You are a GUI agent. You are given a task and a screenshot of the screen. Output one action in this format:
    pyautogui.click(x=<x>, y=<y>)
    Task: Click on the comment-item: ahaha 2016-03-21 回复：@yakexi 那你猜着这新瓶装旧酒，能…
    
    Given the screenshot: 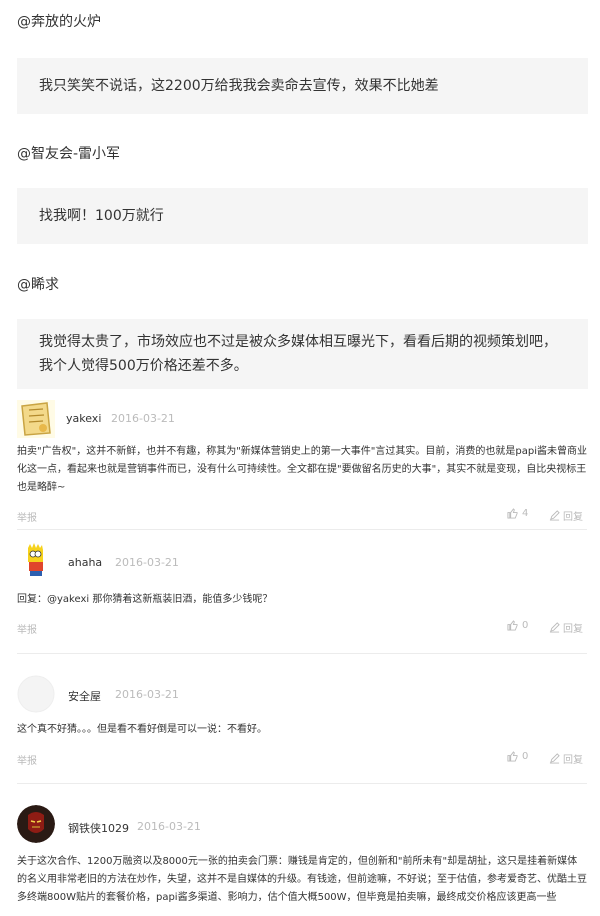 What is the action you would take?
    pyautogui.click(x=300, y=597)
    